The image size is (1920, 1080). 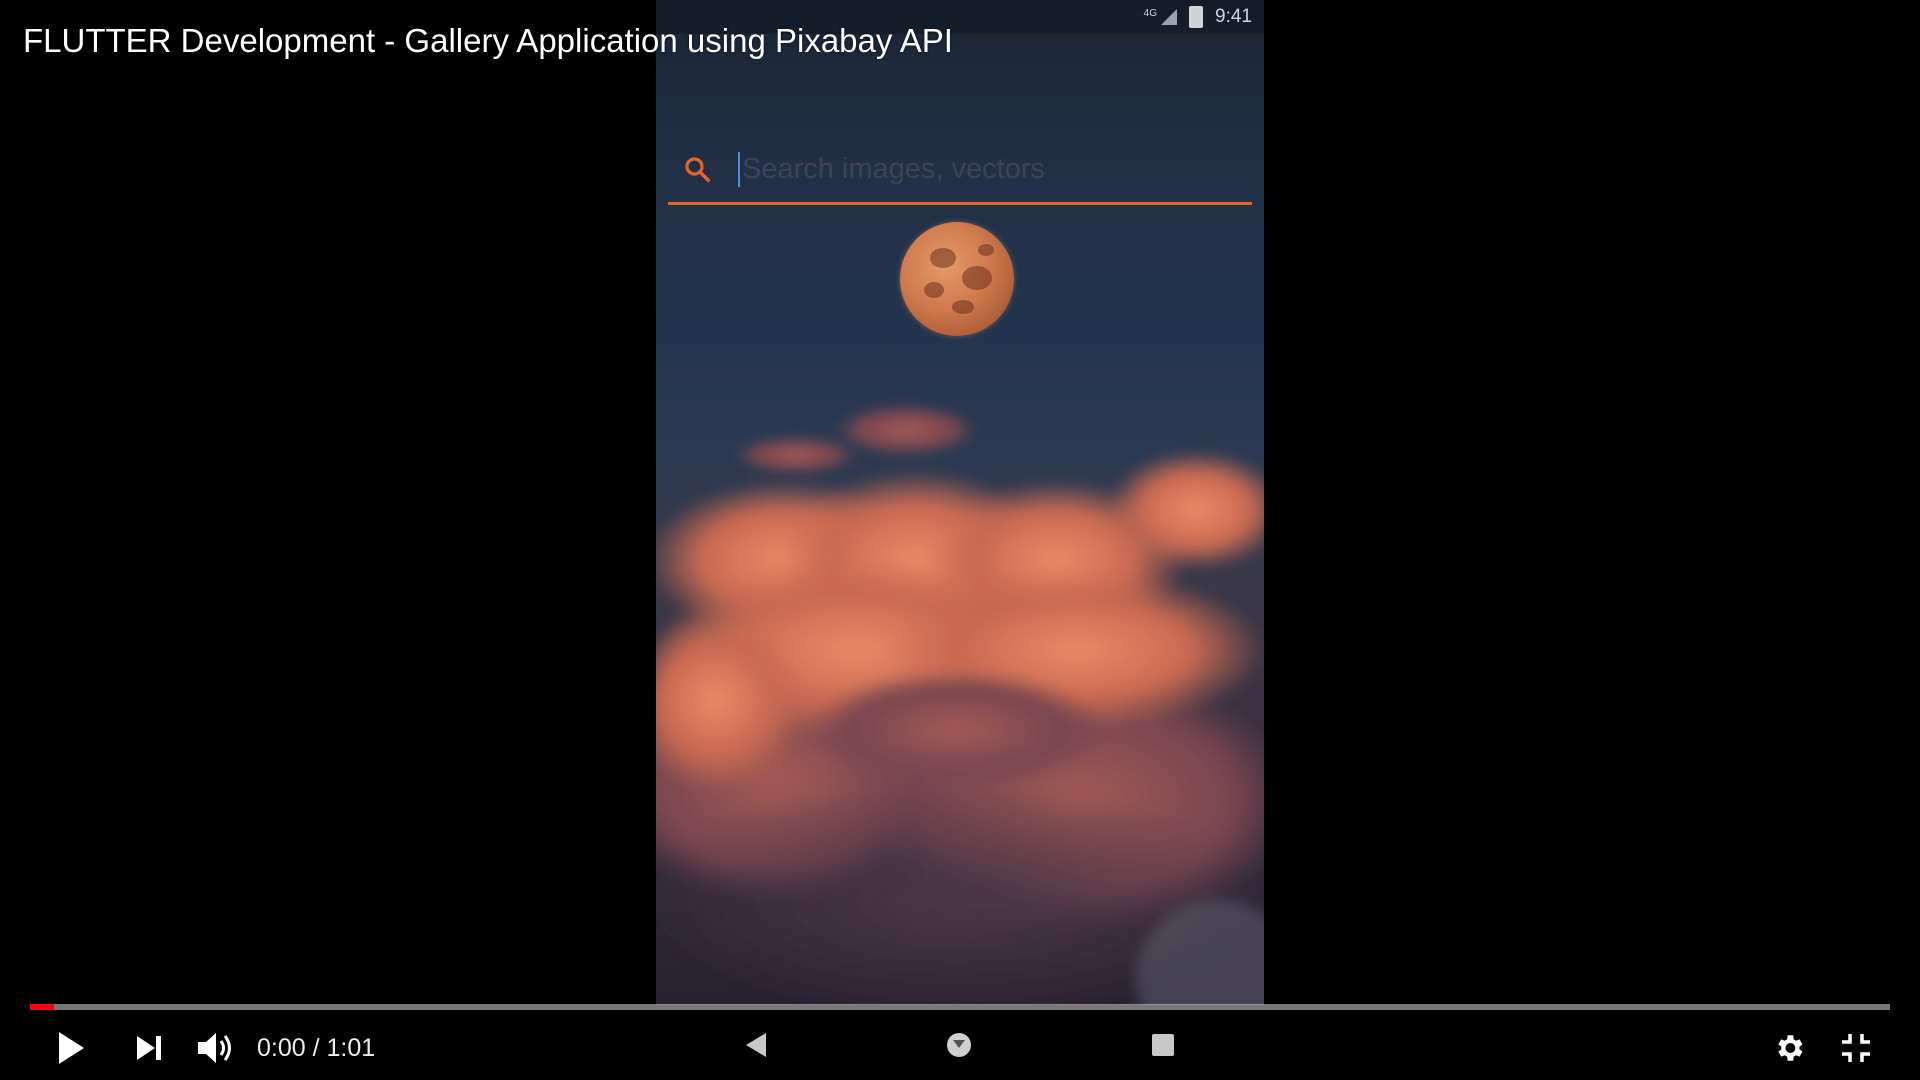 I want to click on volume-icon, so click(x=214, y=1048).